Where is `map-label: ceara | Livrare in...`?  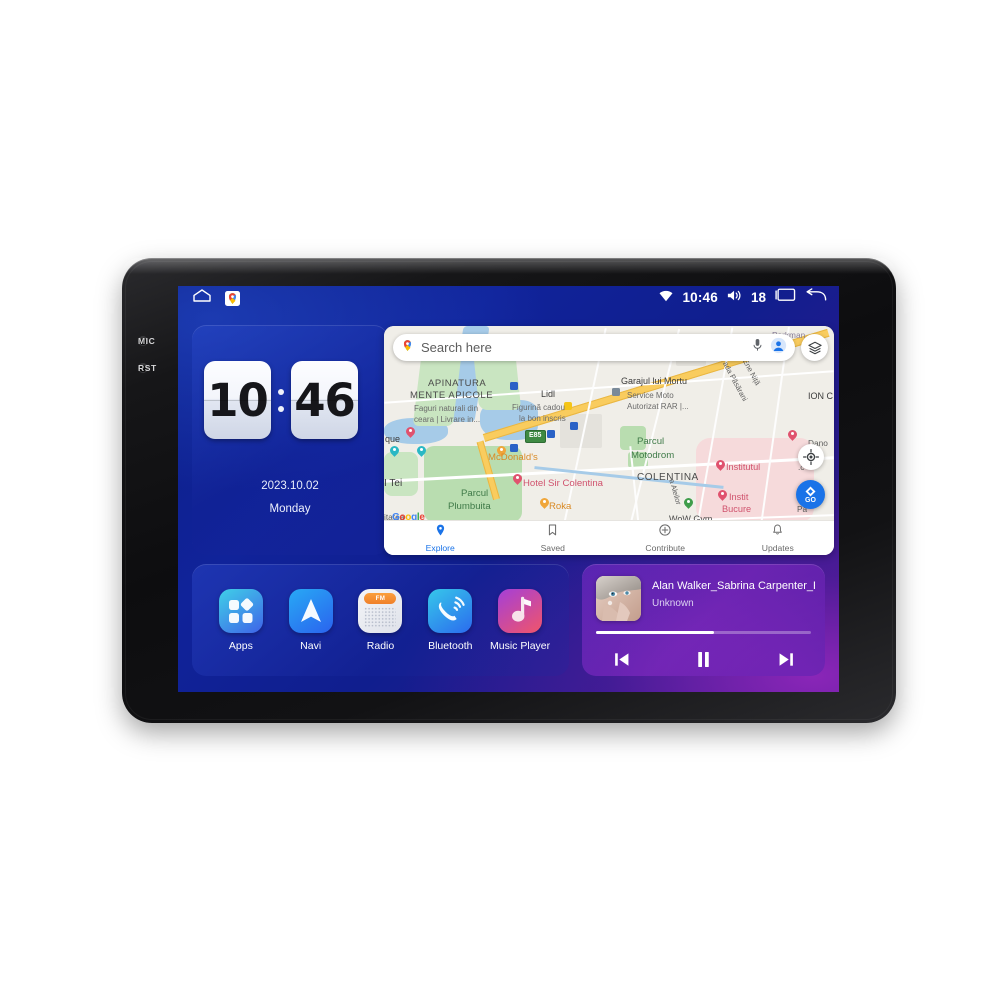
map-label: ceara | Livrare in... is located at coordinates (447, 419).